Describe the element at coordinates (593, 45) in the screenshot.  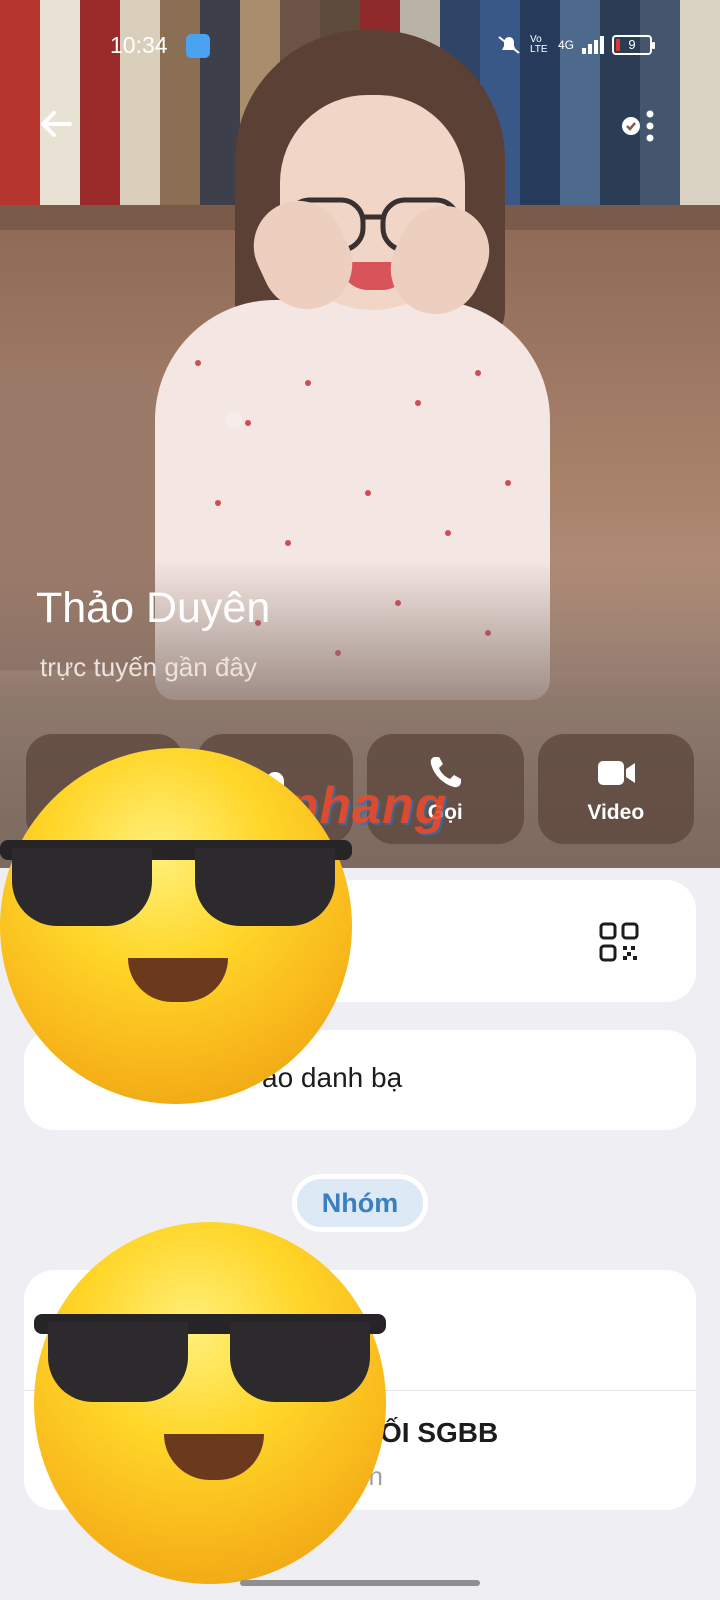
I see `signal-icon` at that location.